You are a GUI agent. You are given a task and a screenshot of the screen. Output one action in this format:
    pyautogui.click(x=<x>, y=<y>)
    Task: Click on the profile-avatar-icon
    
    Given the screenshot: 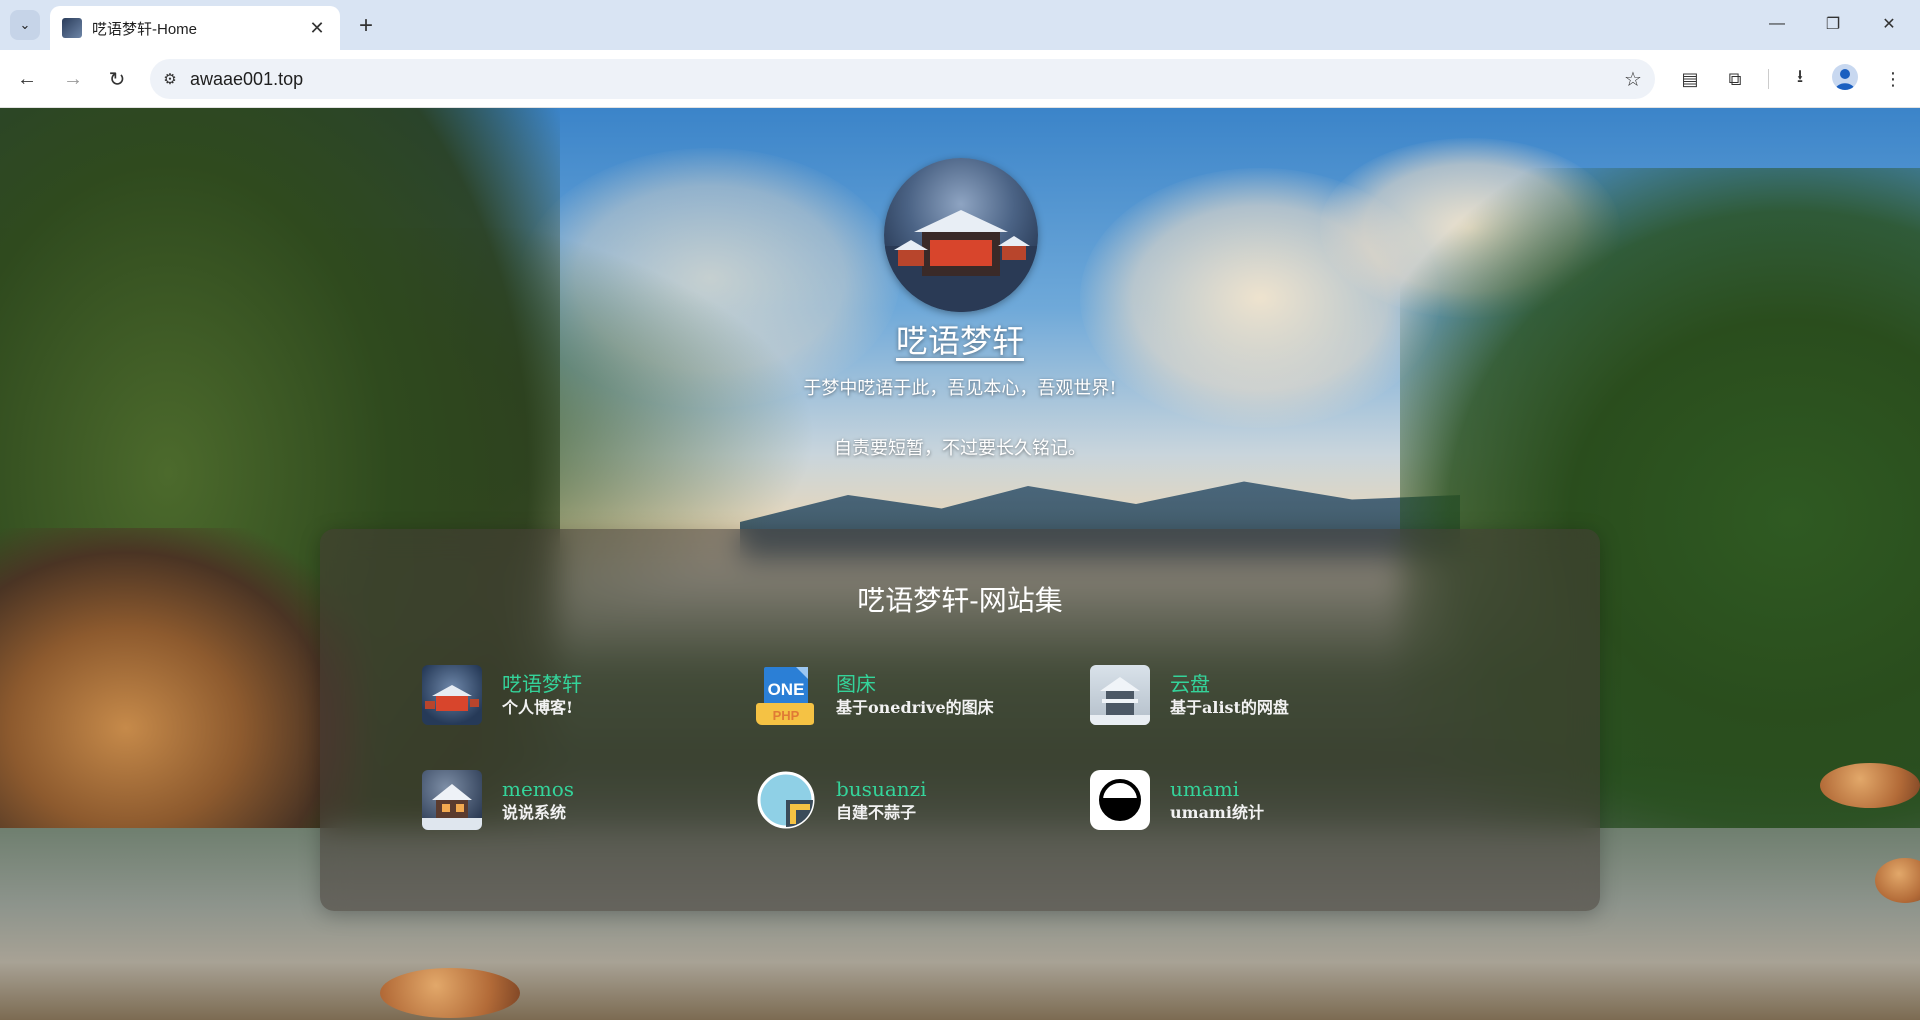 What is the action you would take?
    pyautogui.click(x=1845, y=77)
    